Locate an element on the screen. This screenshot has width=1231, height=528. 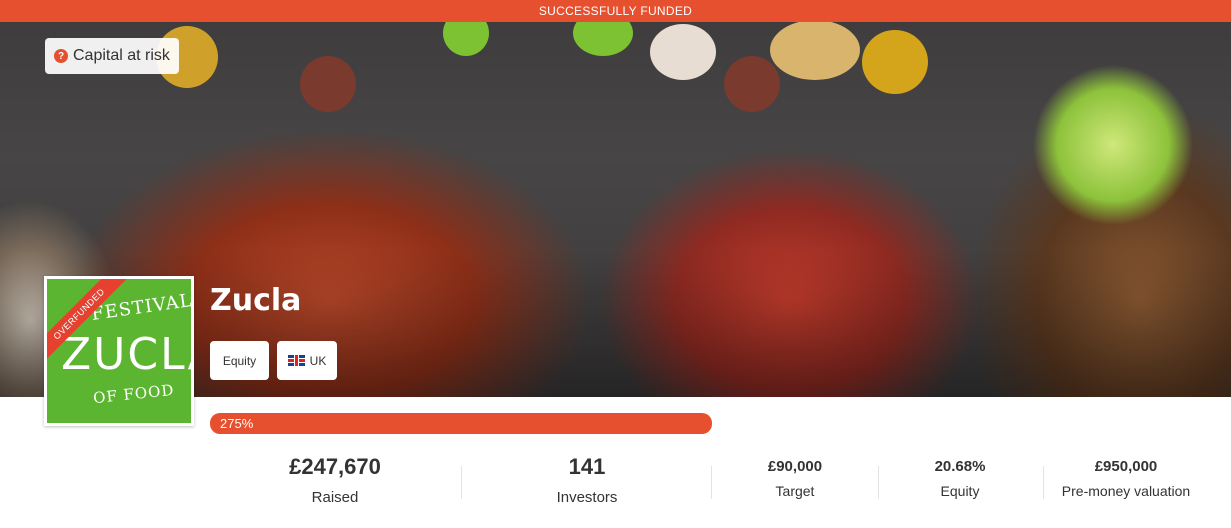
valuation-stat: £950,000 Pre-money valuation is located at coordinates (1126, 478).